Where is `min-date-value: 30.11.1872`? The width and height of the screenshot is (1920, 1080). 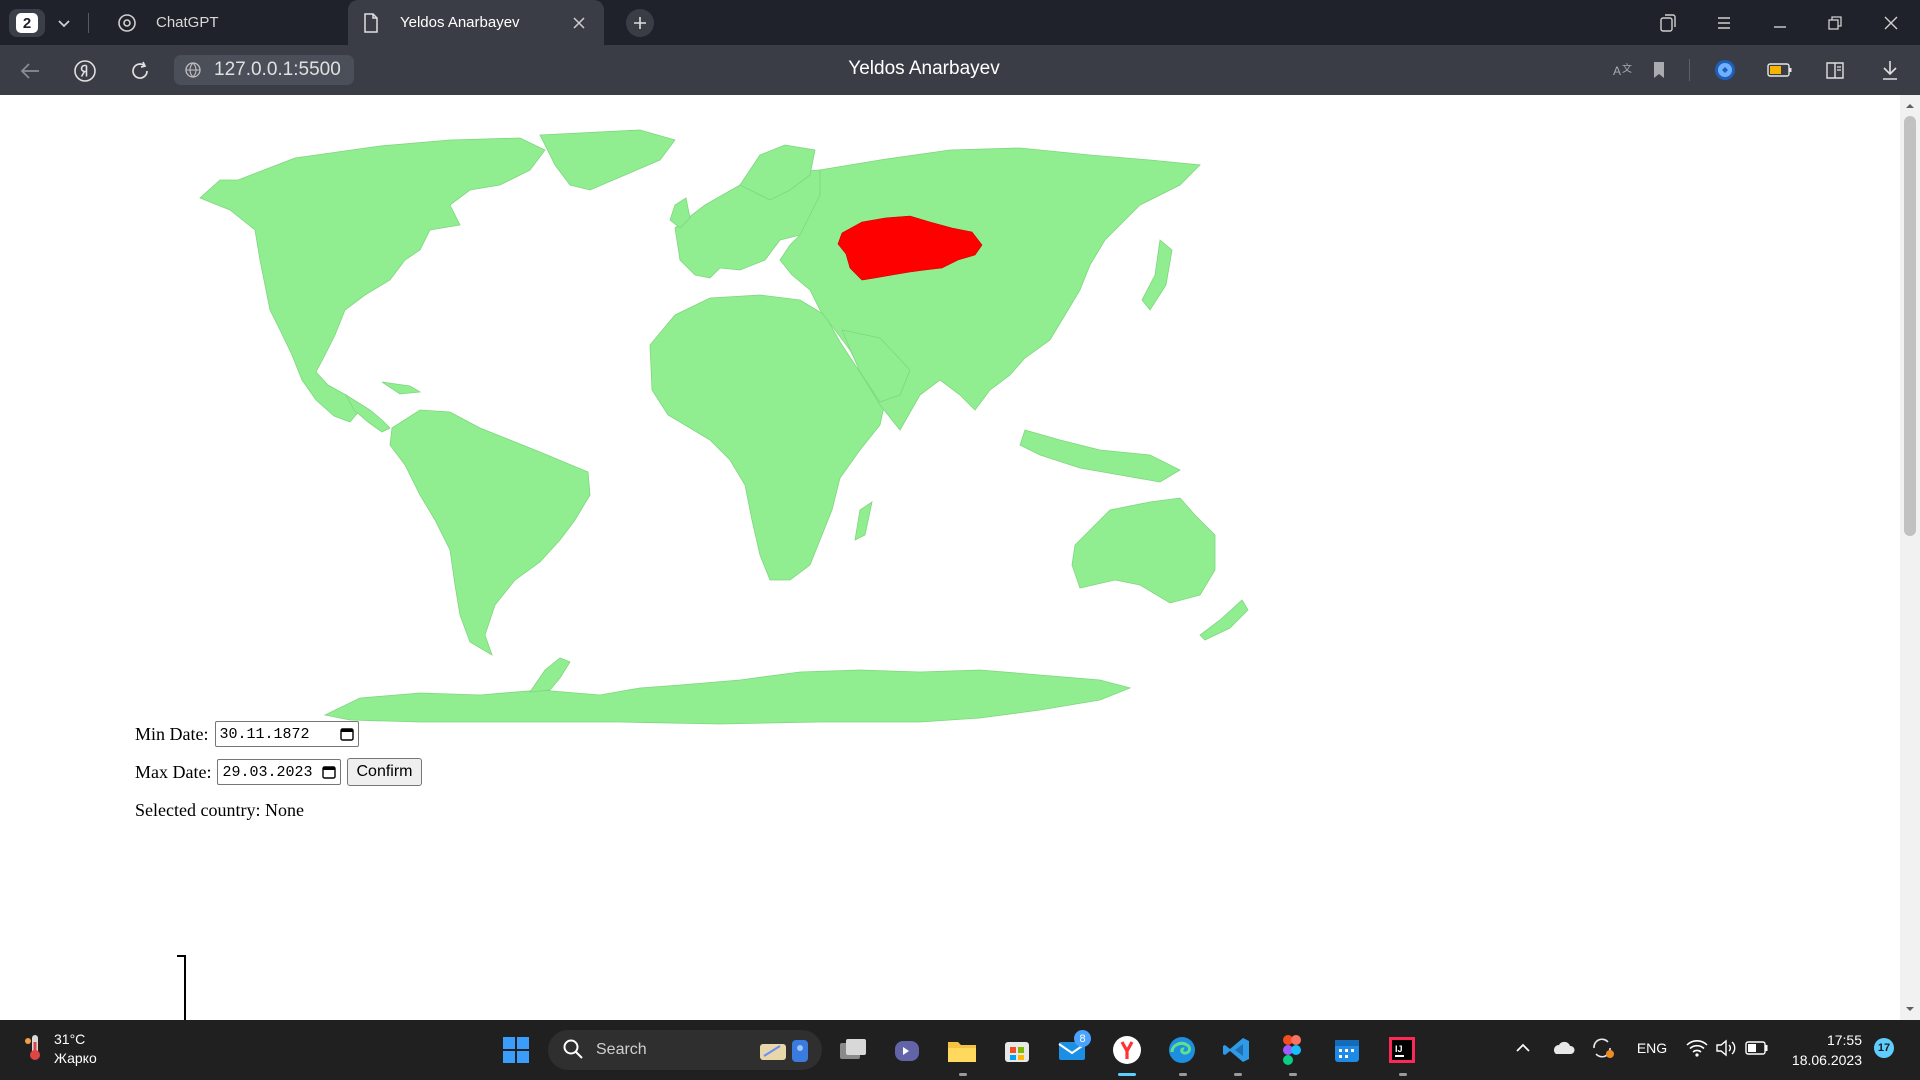 min-date-value: 30.11.1872 is located at coordinates (264, 734).